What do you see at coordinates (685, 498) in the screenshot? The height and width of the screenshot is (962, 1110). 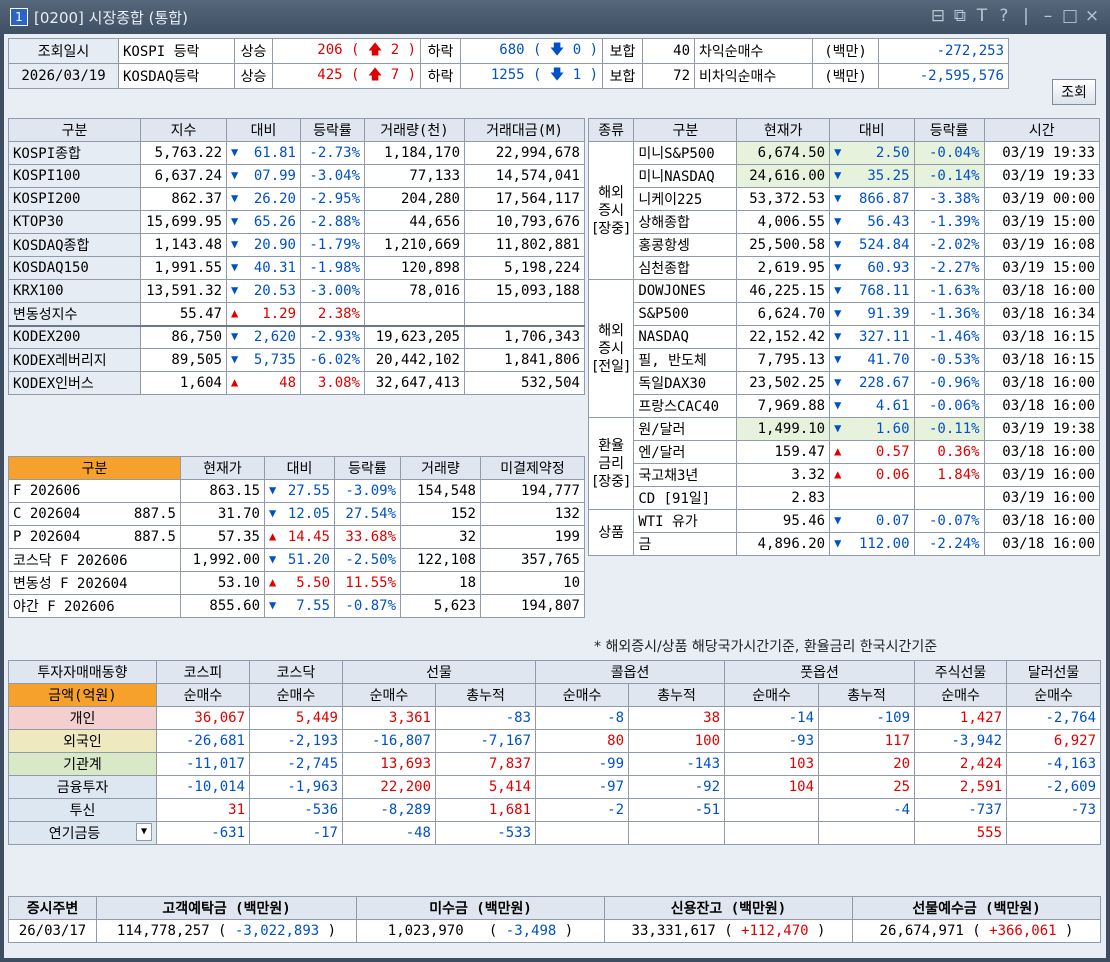 I see `world-name: CD [91일]` at bounding box center [685, 498].